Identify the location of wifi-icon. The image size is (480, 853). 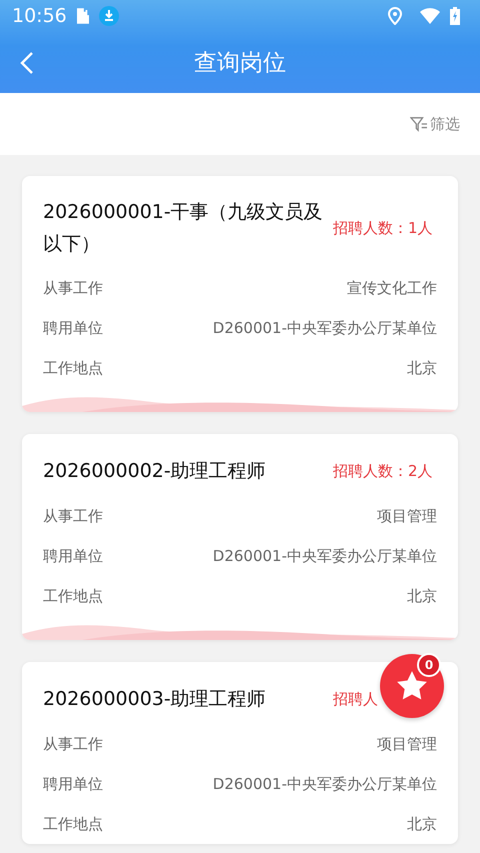
(430, 16).